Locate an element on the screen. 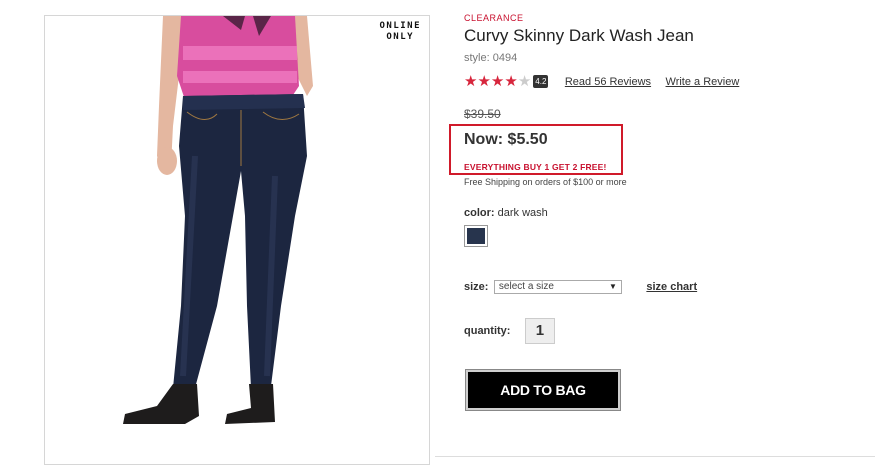  badge-line-1: ONLINE is located at coordinates (400, 26).